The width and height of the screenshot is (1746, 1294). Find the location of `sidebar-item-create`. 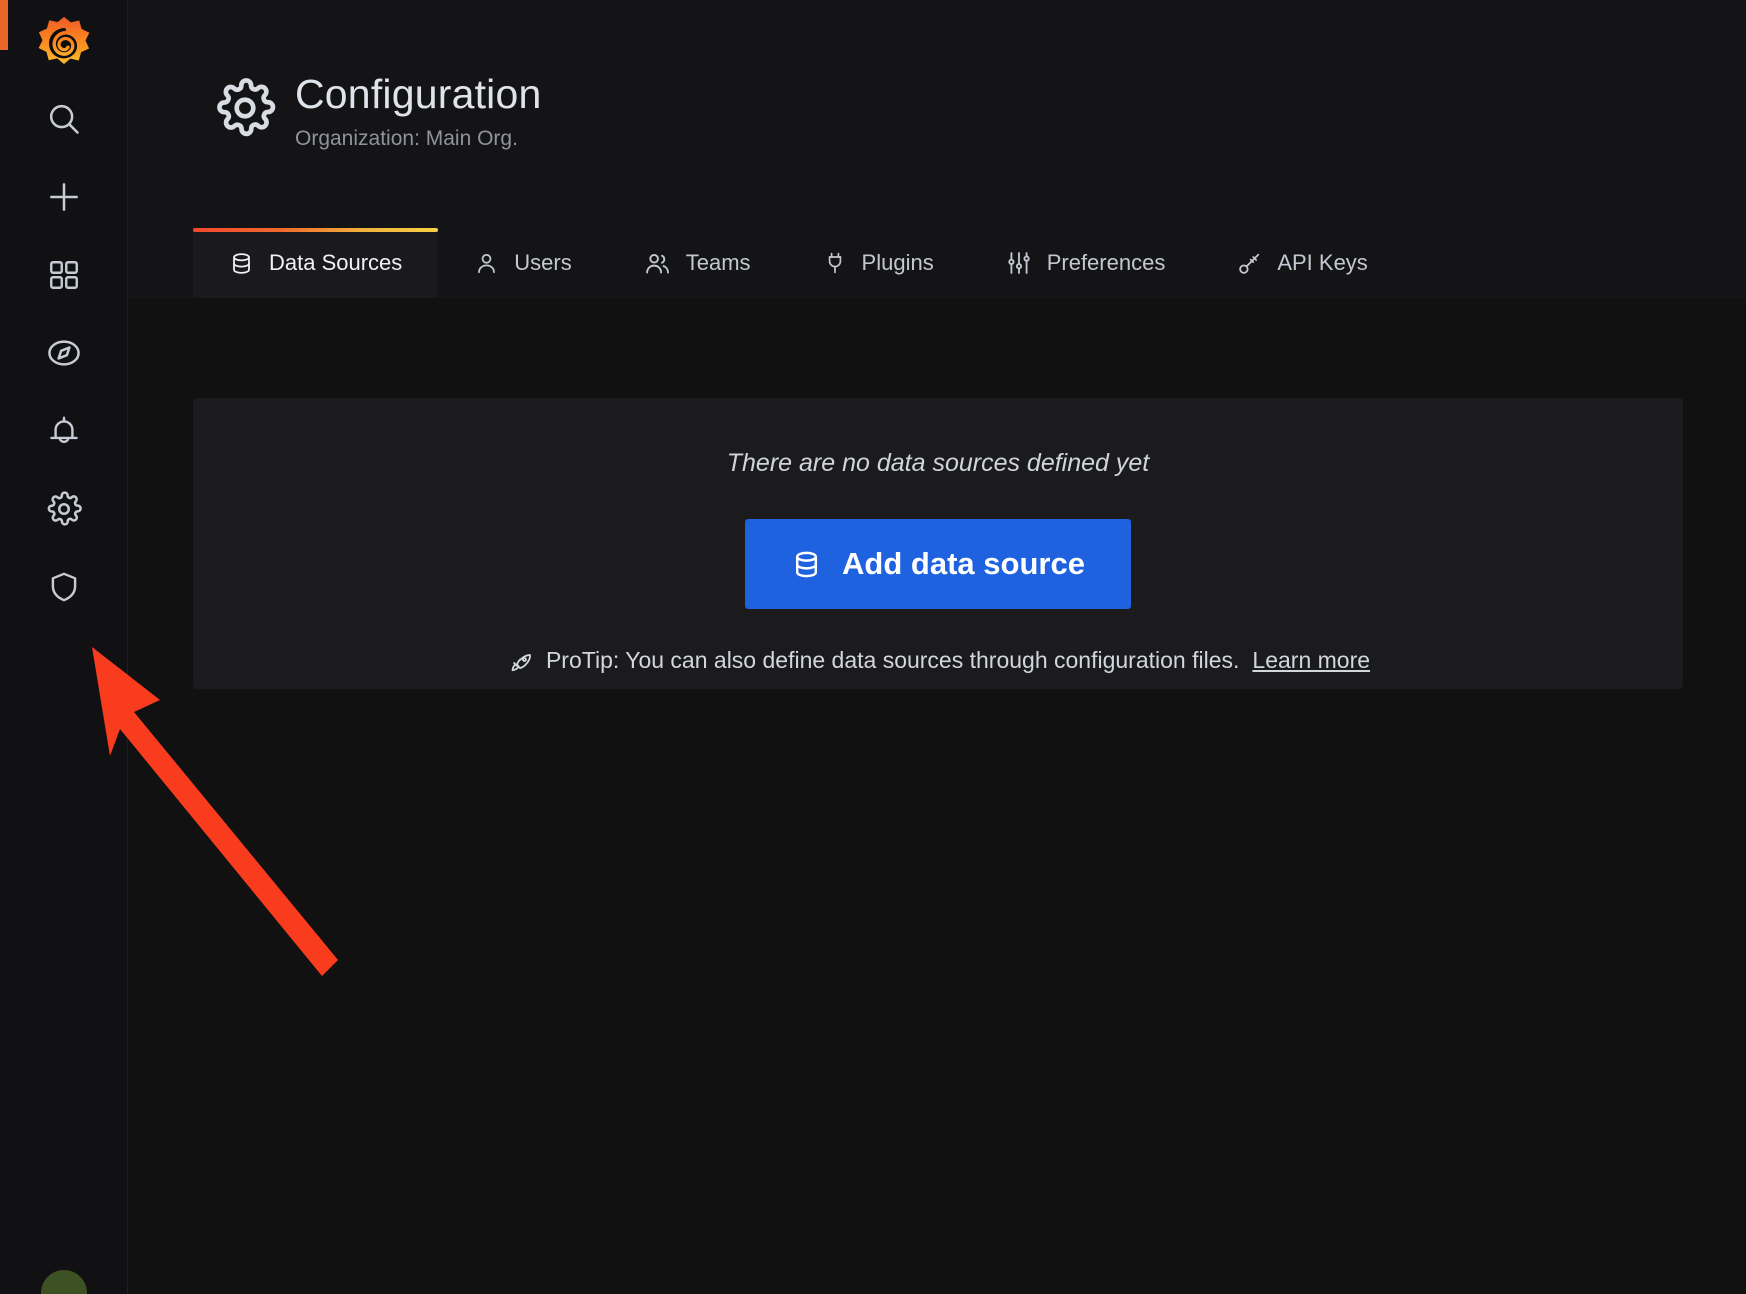

sidebar-item-create is located at coordinates (64, 197).